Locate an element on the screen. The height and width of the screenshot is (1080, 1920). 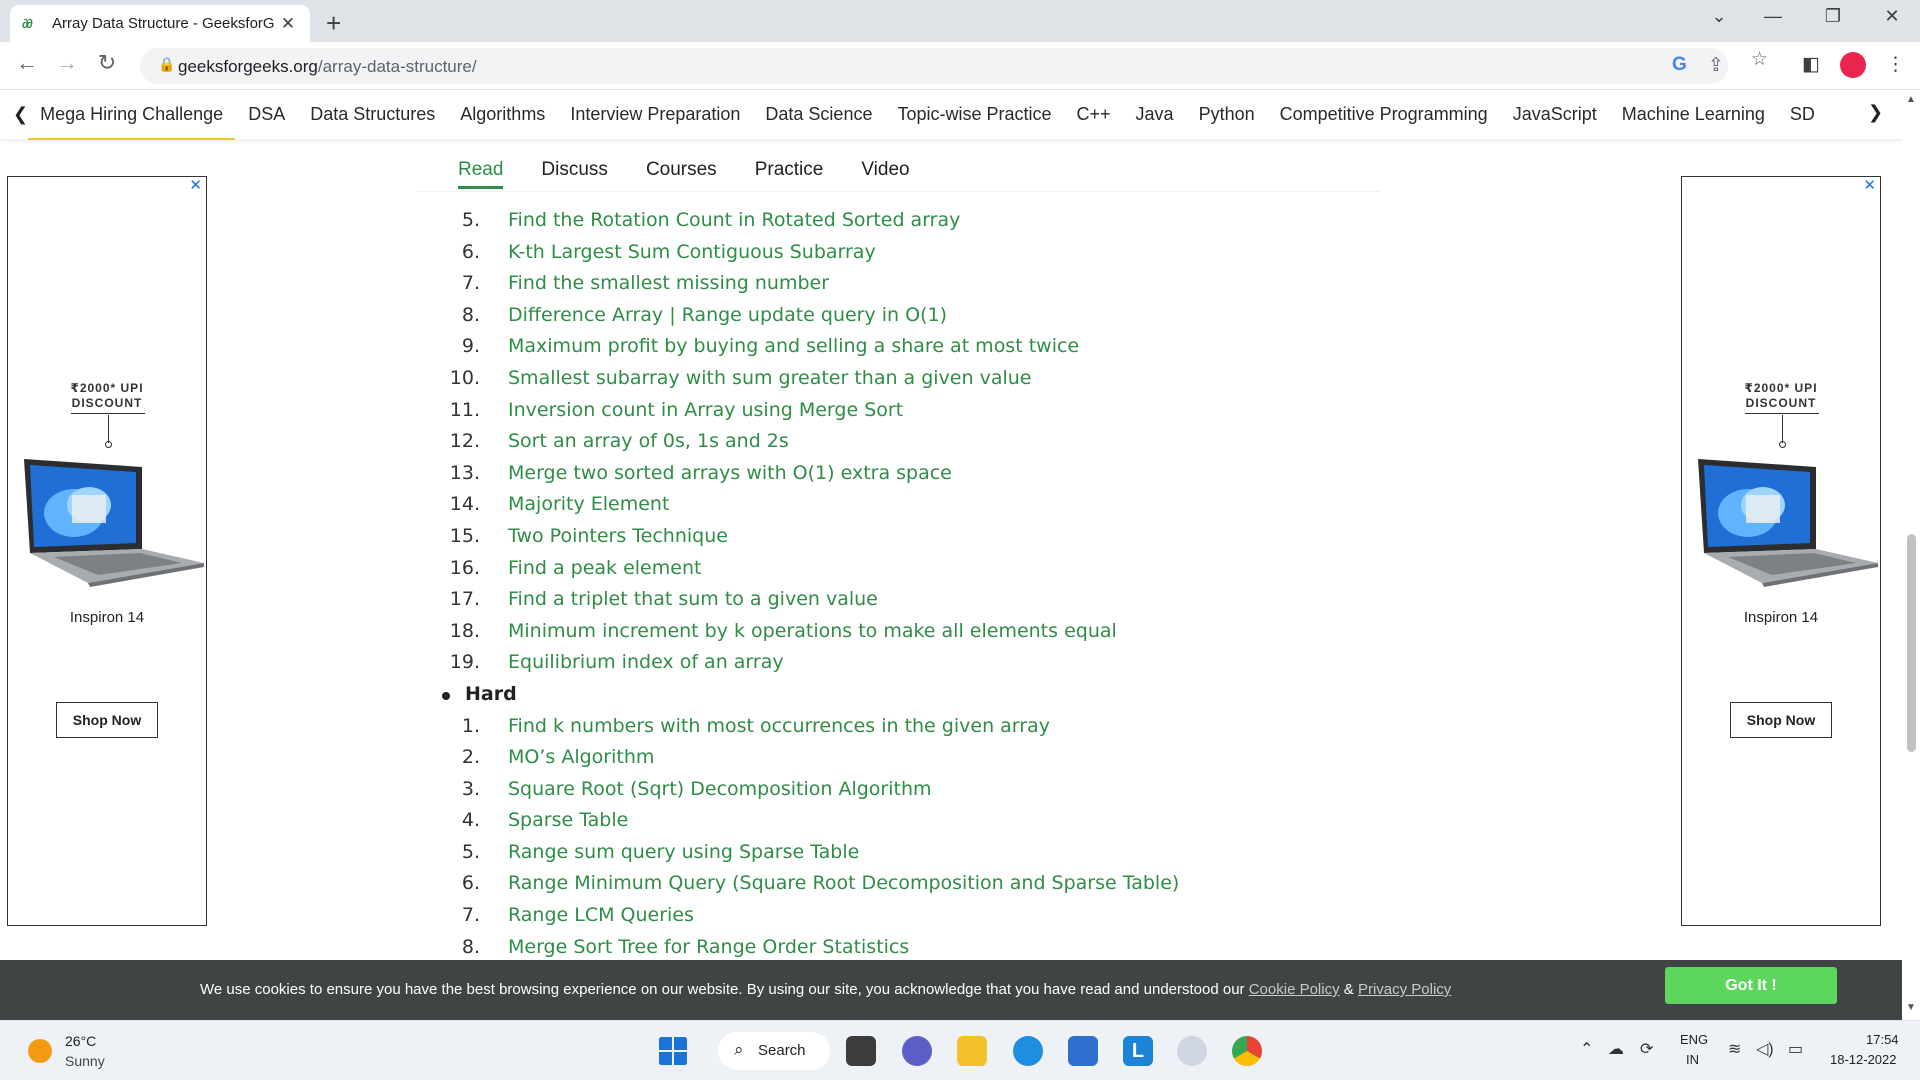
nav-item-cpp: C++ is located at coordinates (1094, 114).